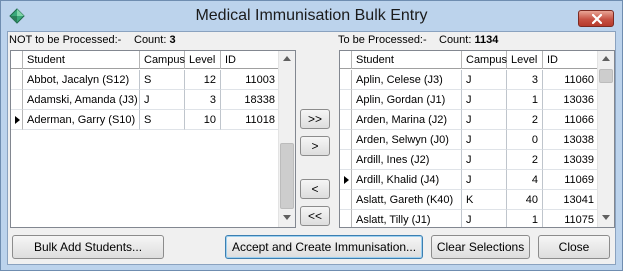  What do you see at coordinates (525, 160) in the screenshot?
I see `cell-level: 2` at bounding box center [525, 160].